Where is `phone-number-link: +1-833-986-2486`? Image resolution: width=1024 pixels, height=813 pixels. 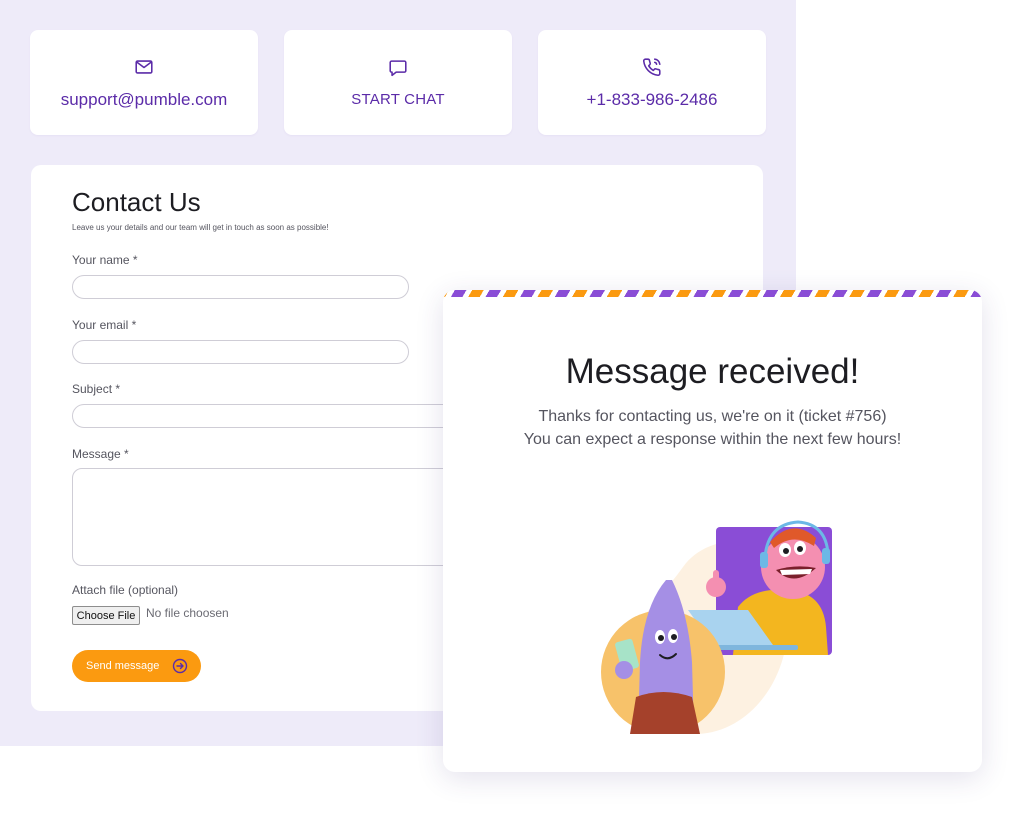 phone-number-link: +1-833-986-2486 is located at coordinates (652, 100).